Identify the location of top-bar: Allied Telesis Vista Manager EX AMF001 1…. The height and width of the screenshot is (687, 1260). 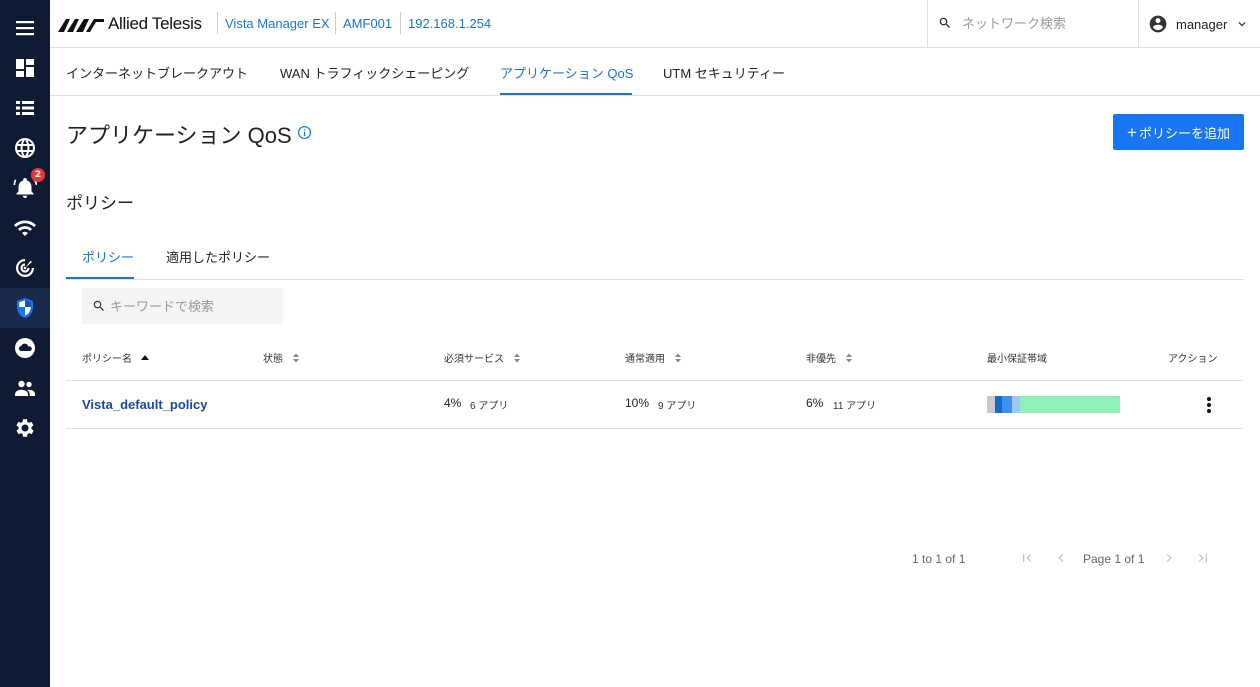
(655, 24).